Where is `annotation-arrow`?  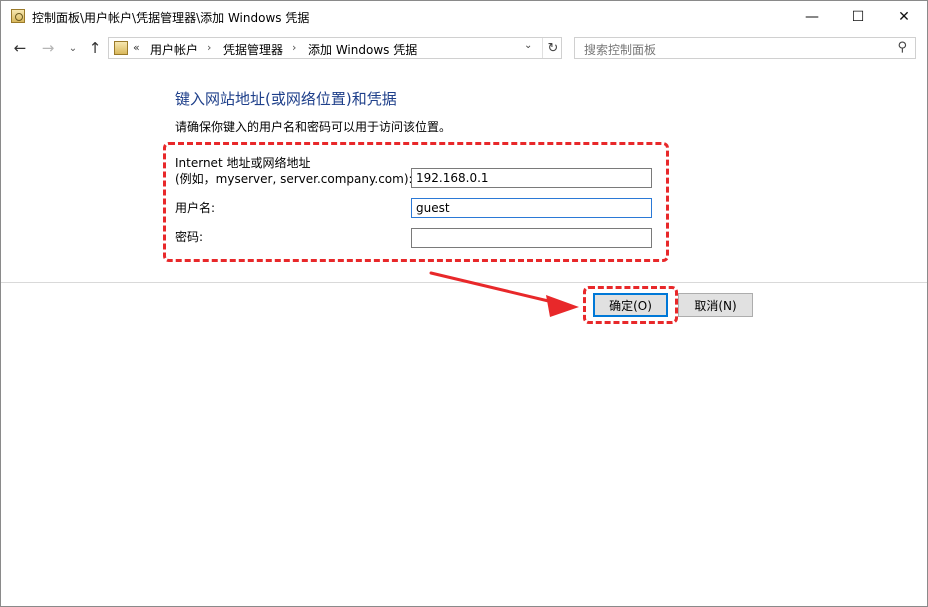 annotation-arrow is located at coordinates (504, 294).